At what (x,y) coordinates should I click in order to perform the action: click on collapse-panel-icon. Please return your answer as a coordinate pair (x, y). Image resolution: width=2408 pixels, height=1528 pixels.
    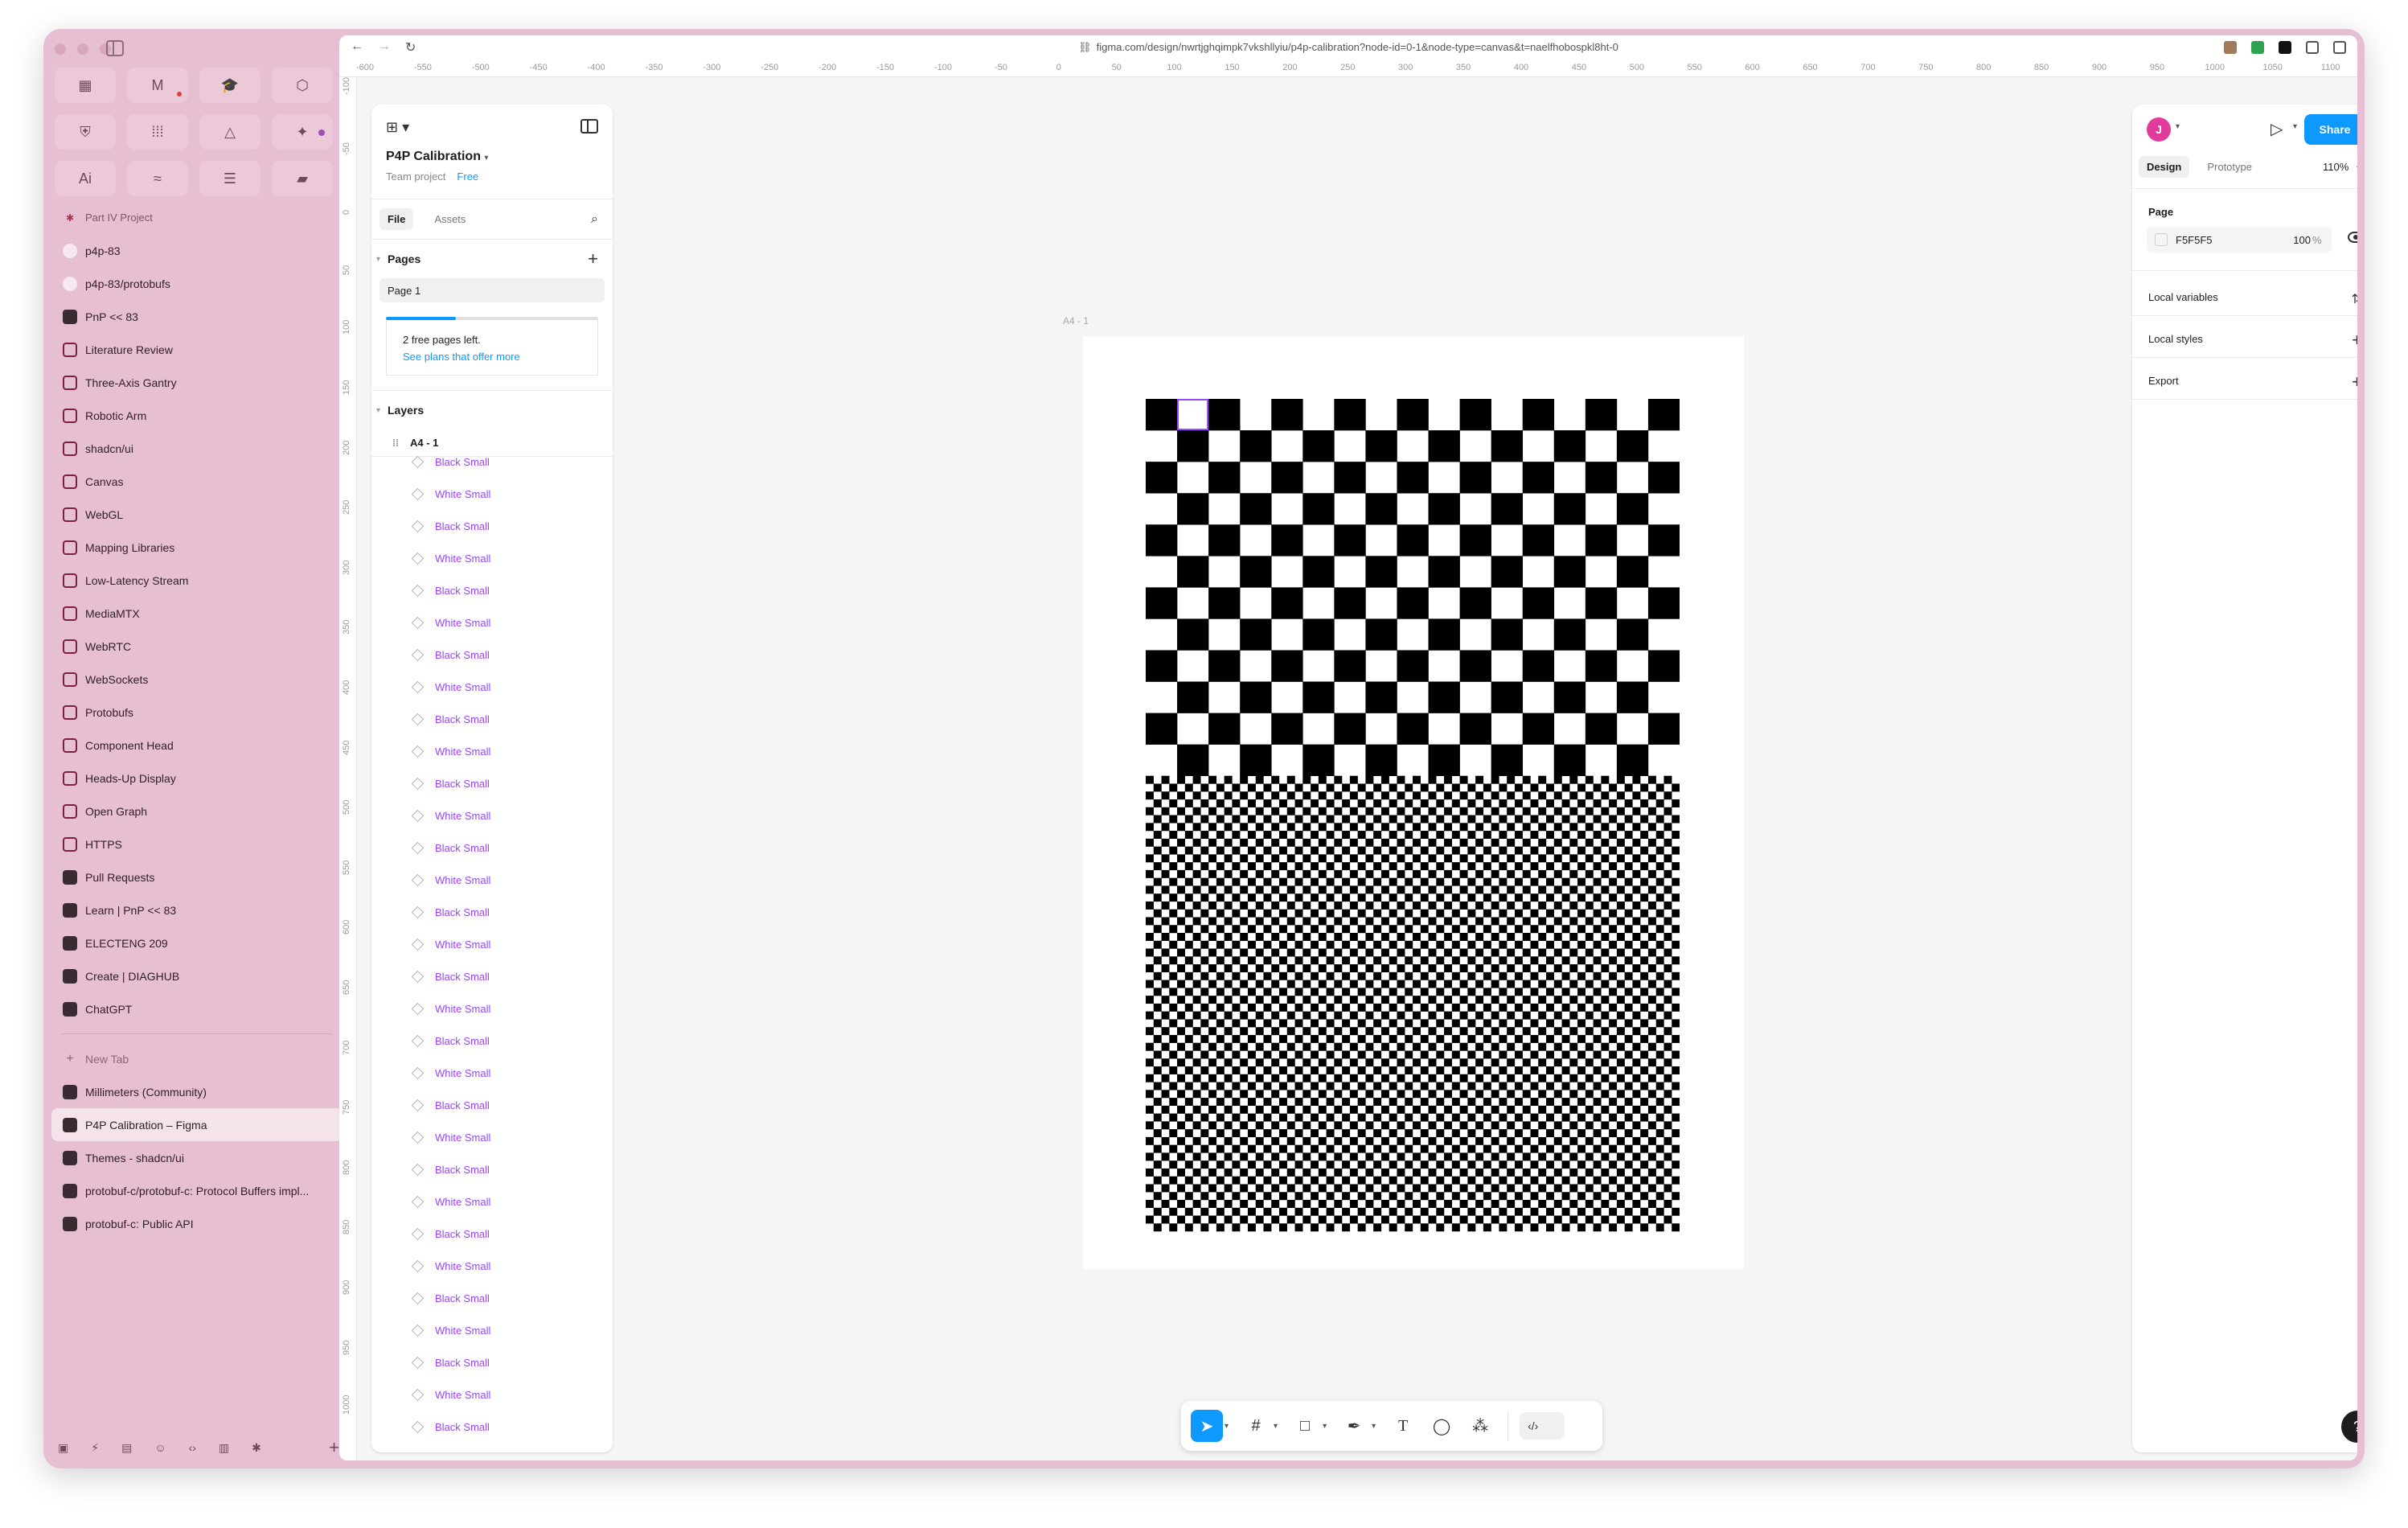
    Looking at the image, I should click on (589, 126).